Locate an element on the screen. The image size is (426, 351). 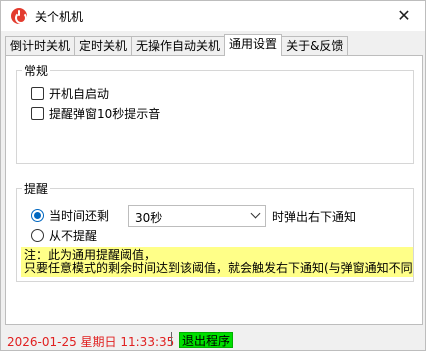
general-group-title: 常规 is located at coordinates (36, 70).